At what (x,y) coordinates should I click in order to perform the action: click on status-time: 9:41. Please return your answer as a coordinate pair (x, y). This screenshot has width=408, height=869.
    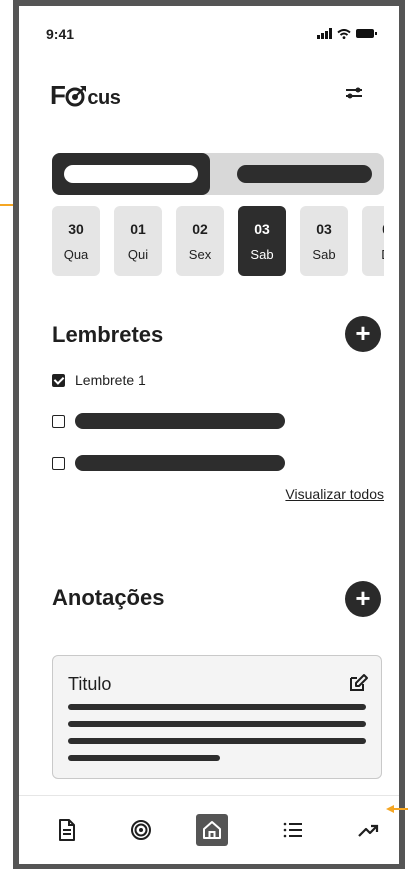
    Looking at the image, I should click on (60, 34).